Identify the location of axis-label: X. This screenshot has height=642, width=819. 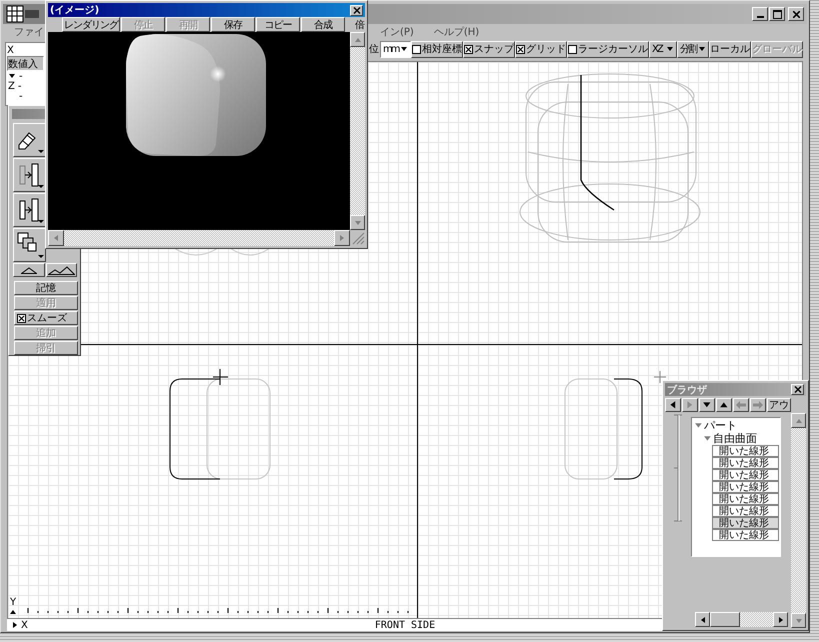
(10, 50).